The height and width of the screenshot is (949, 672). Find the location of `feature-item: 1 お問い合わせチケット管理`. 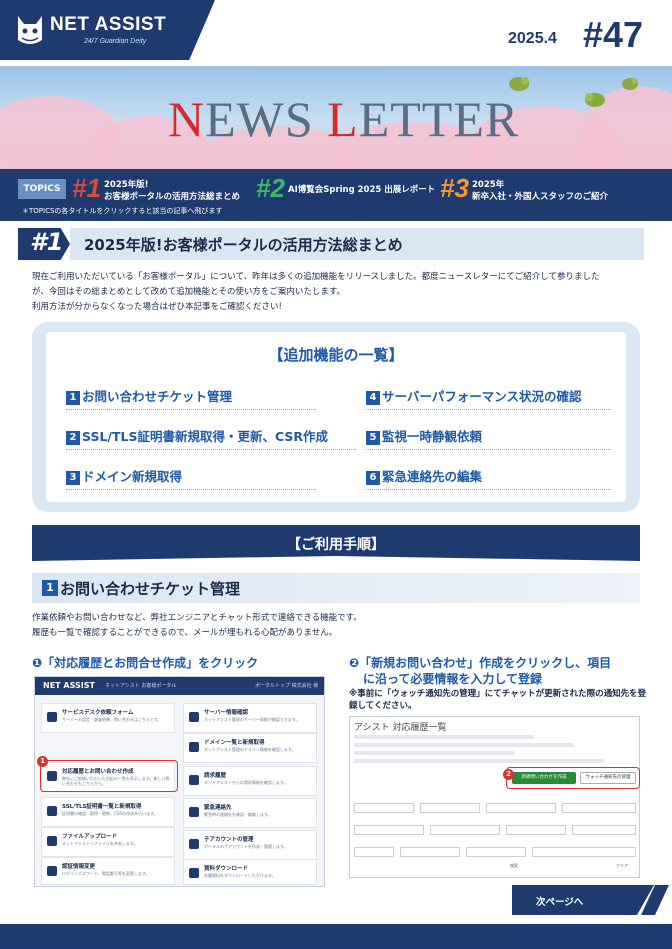

feature-item: 1 お問い合わせチケット管理 is located at coordinates (191, 398).